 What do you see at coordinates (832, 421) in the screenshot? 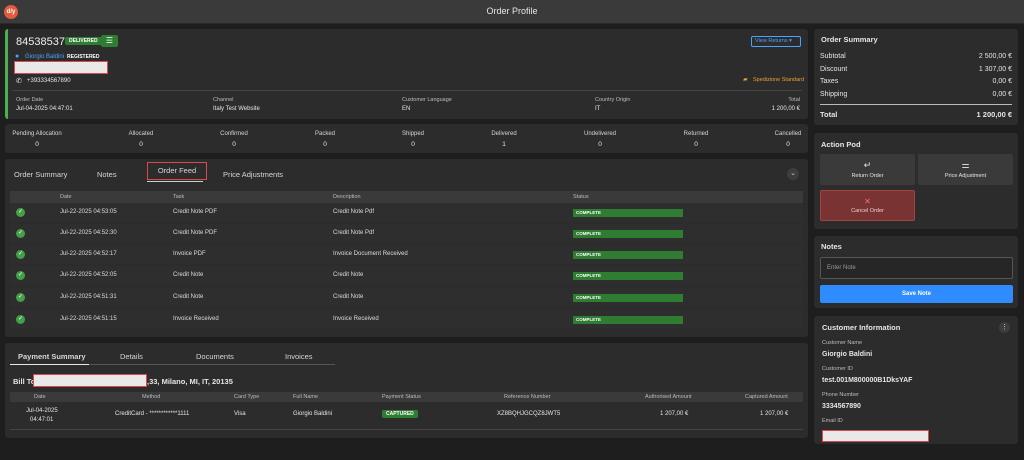
I see `email-label: Email ID` at bounding box center [832, 421].